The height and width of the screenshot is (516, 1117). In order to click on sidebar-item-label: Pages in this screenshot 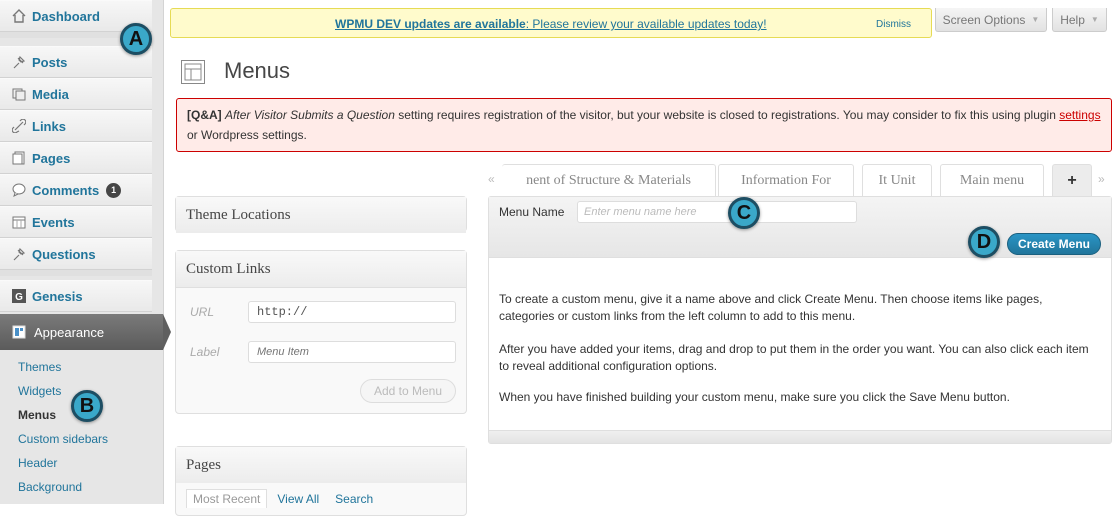, I will do `click(51, 158)`.